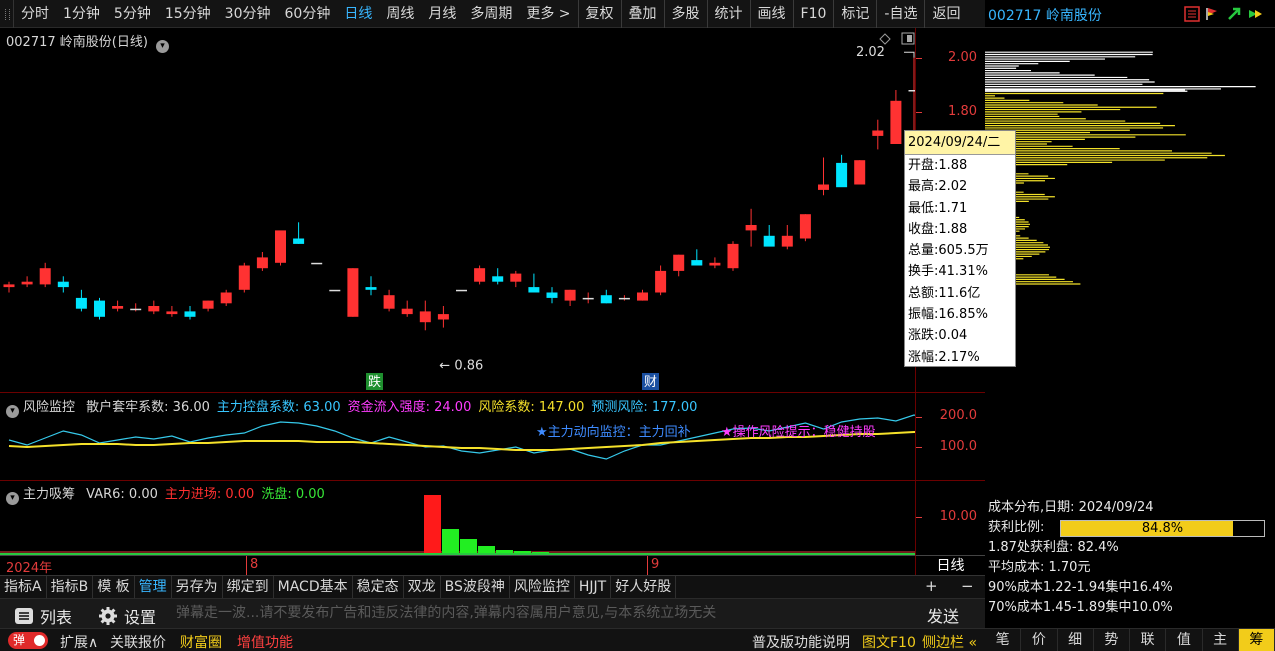 The image size is (1275, 651). Describe the element at coordinates (56, 617) in the screenshot. I see `list-label: 列表` at that location.